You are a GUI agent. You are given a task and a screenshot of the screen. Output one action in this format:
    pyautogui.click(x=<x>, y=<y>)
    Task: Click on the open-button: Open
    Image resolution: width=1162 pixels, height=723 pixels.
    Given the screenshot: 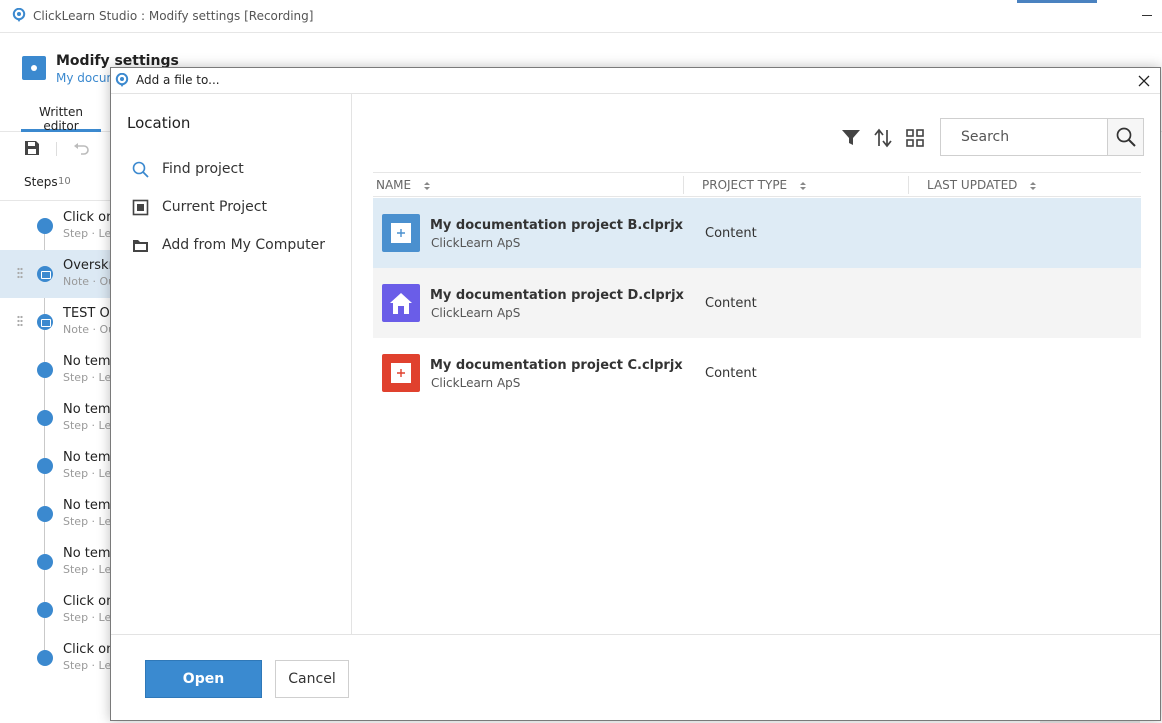 What is the action you would take?
    pyautogui.click(x=203, y=679)
    